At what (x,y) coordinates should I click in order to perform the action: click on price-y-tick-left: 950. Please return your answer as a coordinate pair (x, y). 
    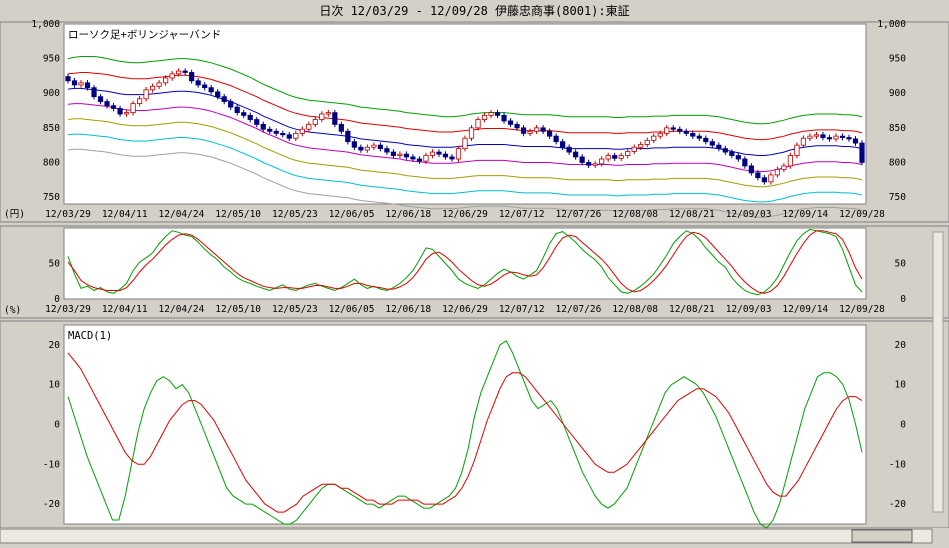
    Looking at the image, I should click on (51, 59).